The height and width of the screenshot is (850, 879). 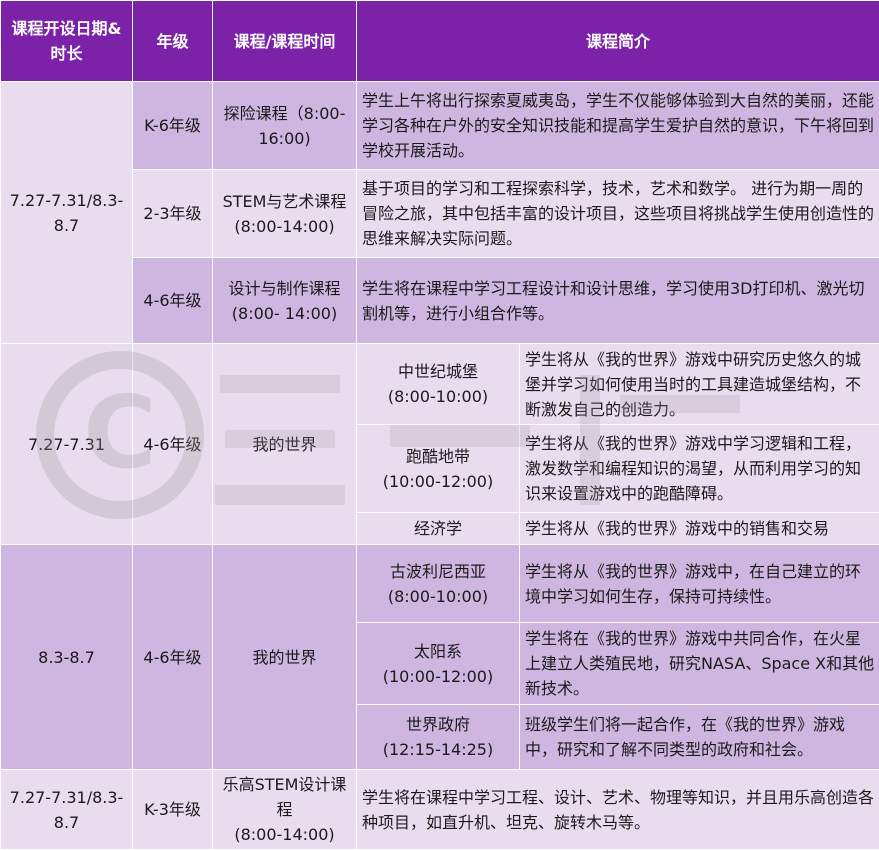 What do you see at coordinates (699, 737) in the screenshot?
I see `description-cell: 班级学生们将一起合作，在《我的世界》游戏中，研究和了解不同类型的政府和社会。` at bounding box center [699, 737].